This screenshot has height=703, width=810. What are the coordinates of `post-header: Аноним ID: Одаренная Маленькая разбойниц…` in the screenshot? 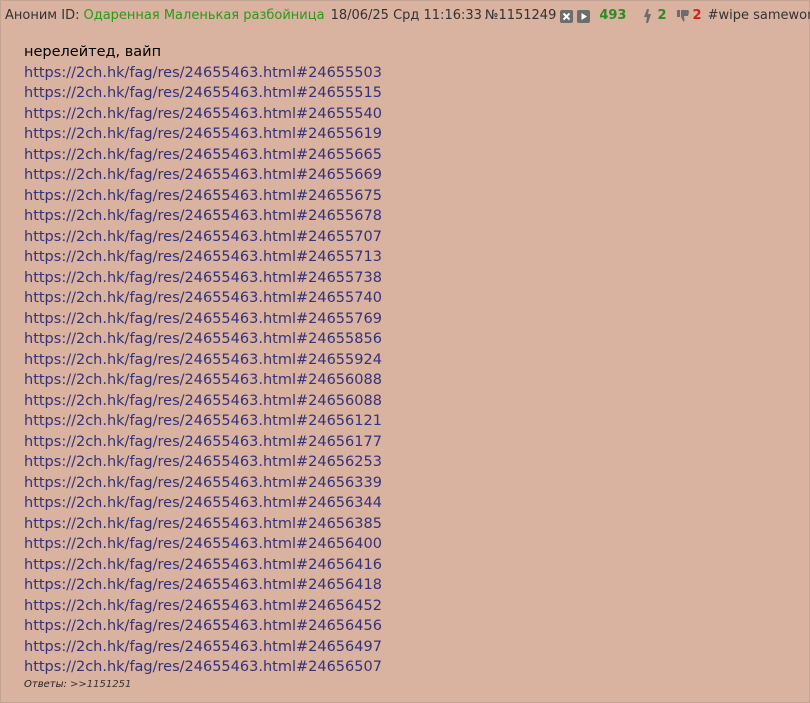 It's located at (407, 16).